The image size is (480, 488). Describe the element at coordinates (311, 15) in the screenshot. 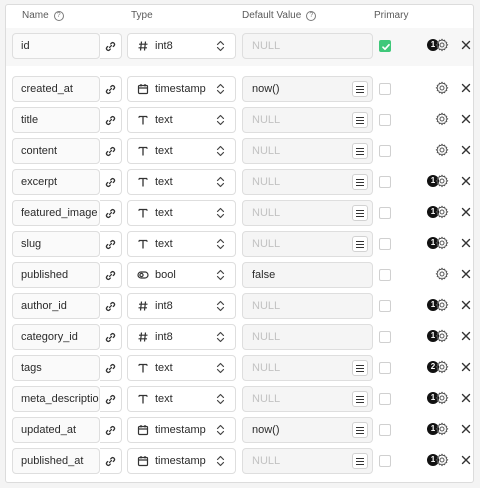

I see `help-icon: ?` at that location.